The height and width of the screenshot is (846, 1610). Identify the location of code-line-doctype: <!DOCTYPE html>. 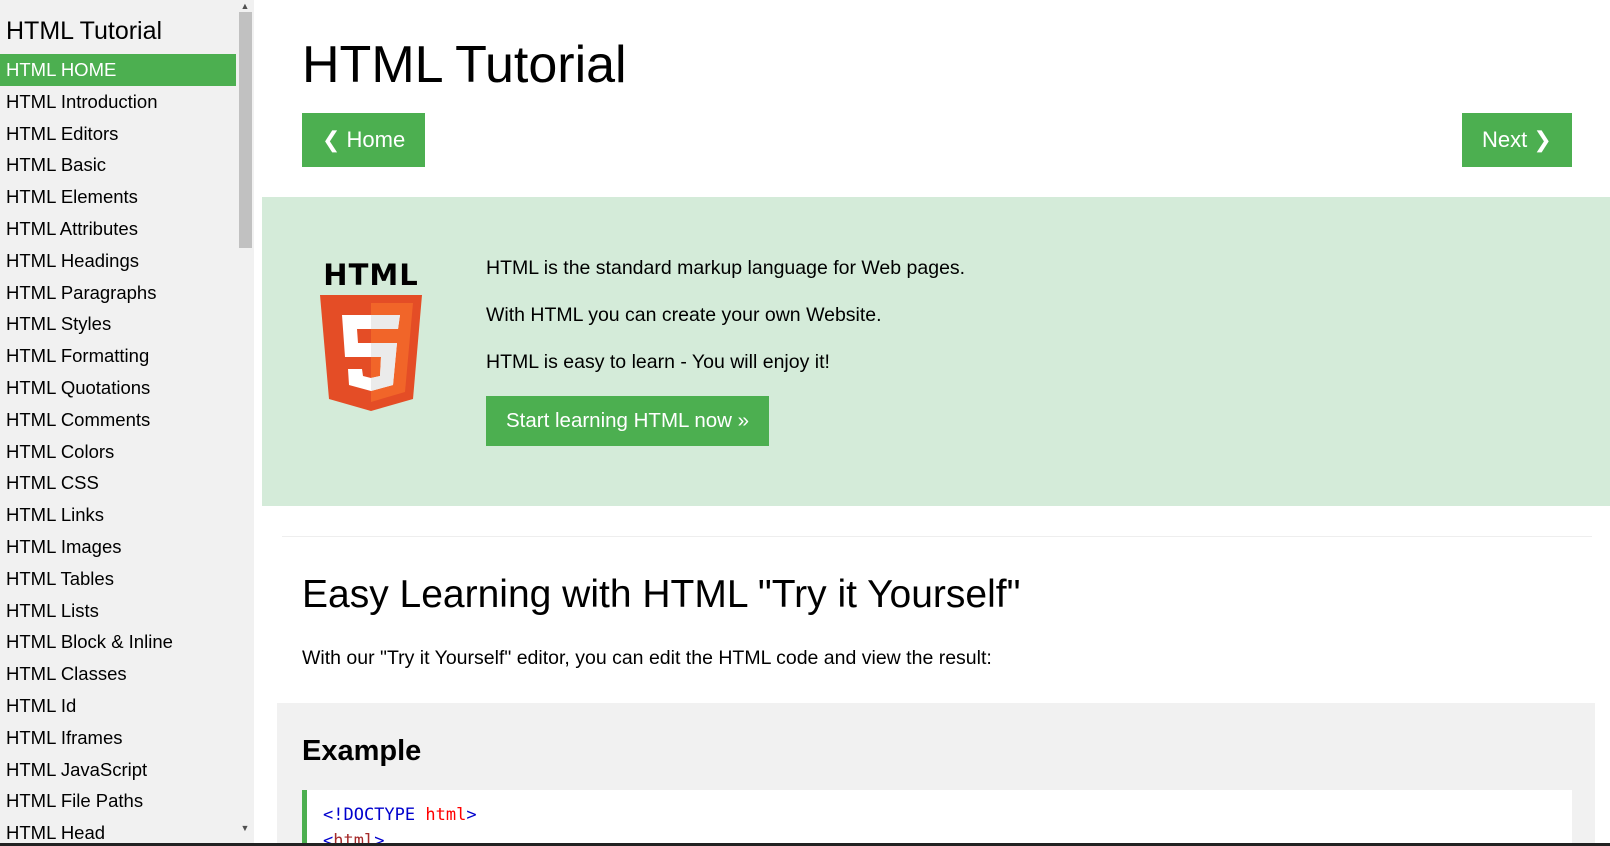
(947, 815).